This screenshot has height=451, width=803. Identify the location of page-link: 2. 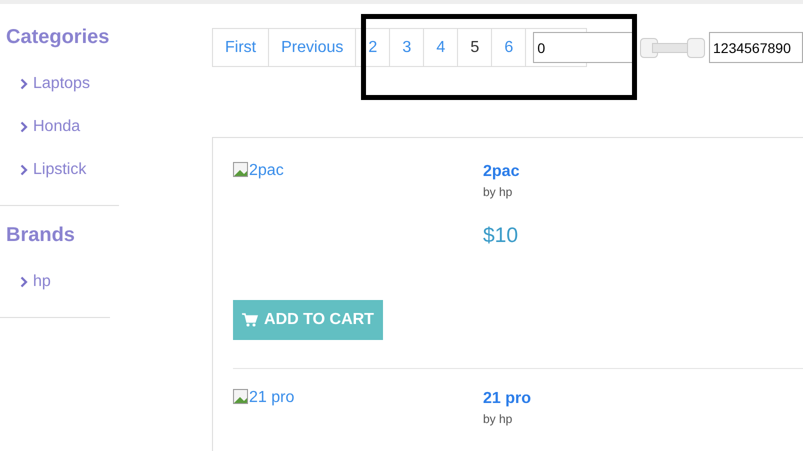
(373, 47).